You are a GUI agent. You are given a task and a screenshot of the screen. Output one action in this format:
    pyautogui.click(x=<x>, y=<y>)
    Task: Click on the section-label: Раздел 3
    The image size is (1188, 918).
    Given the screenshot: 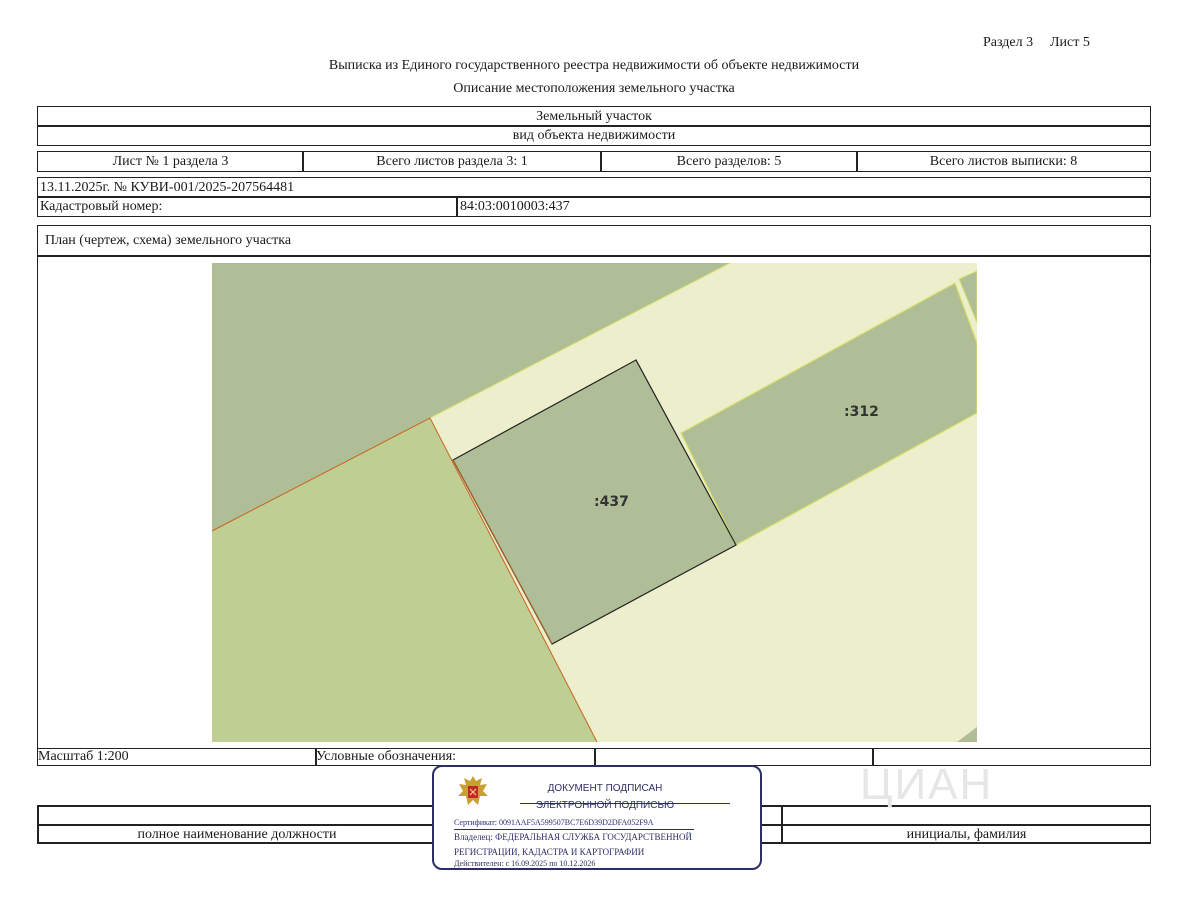 What is the action you would take?
    pyautogui.click(x=1008, y=42)
    